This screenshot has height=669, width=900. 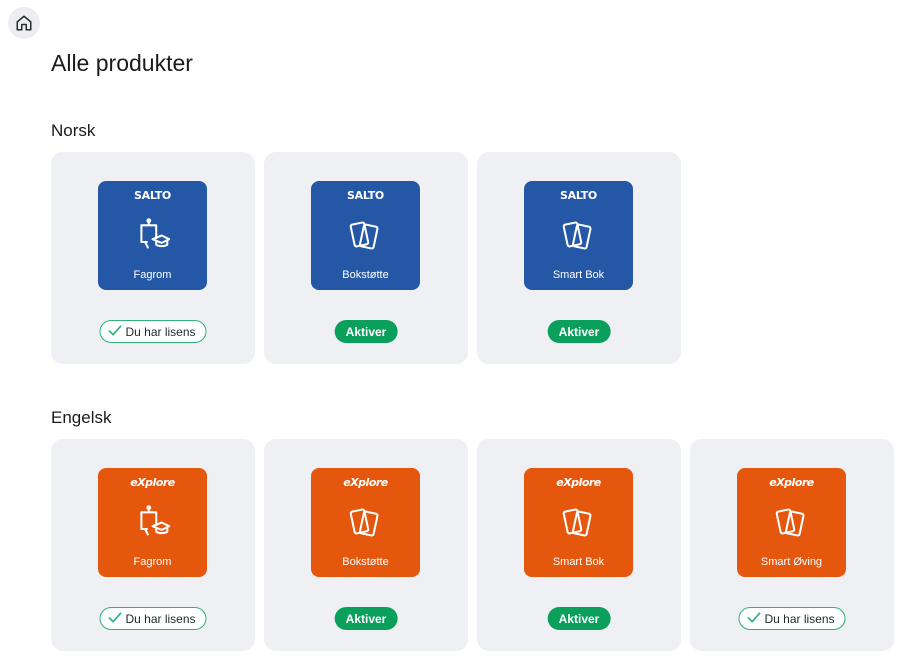 I want to click on product-tile: SALTO Smart Bok, so click(x=578, y=235).